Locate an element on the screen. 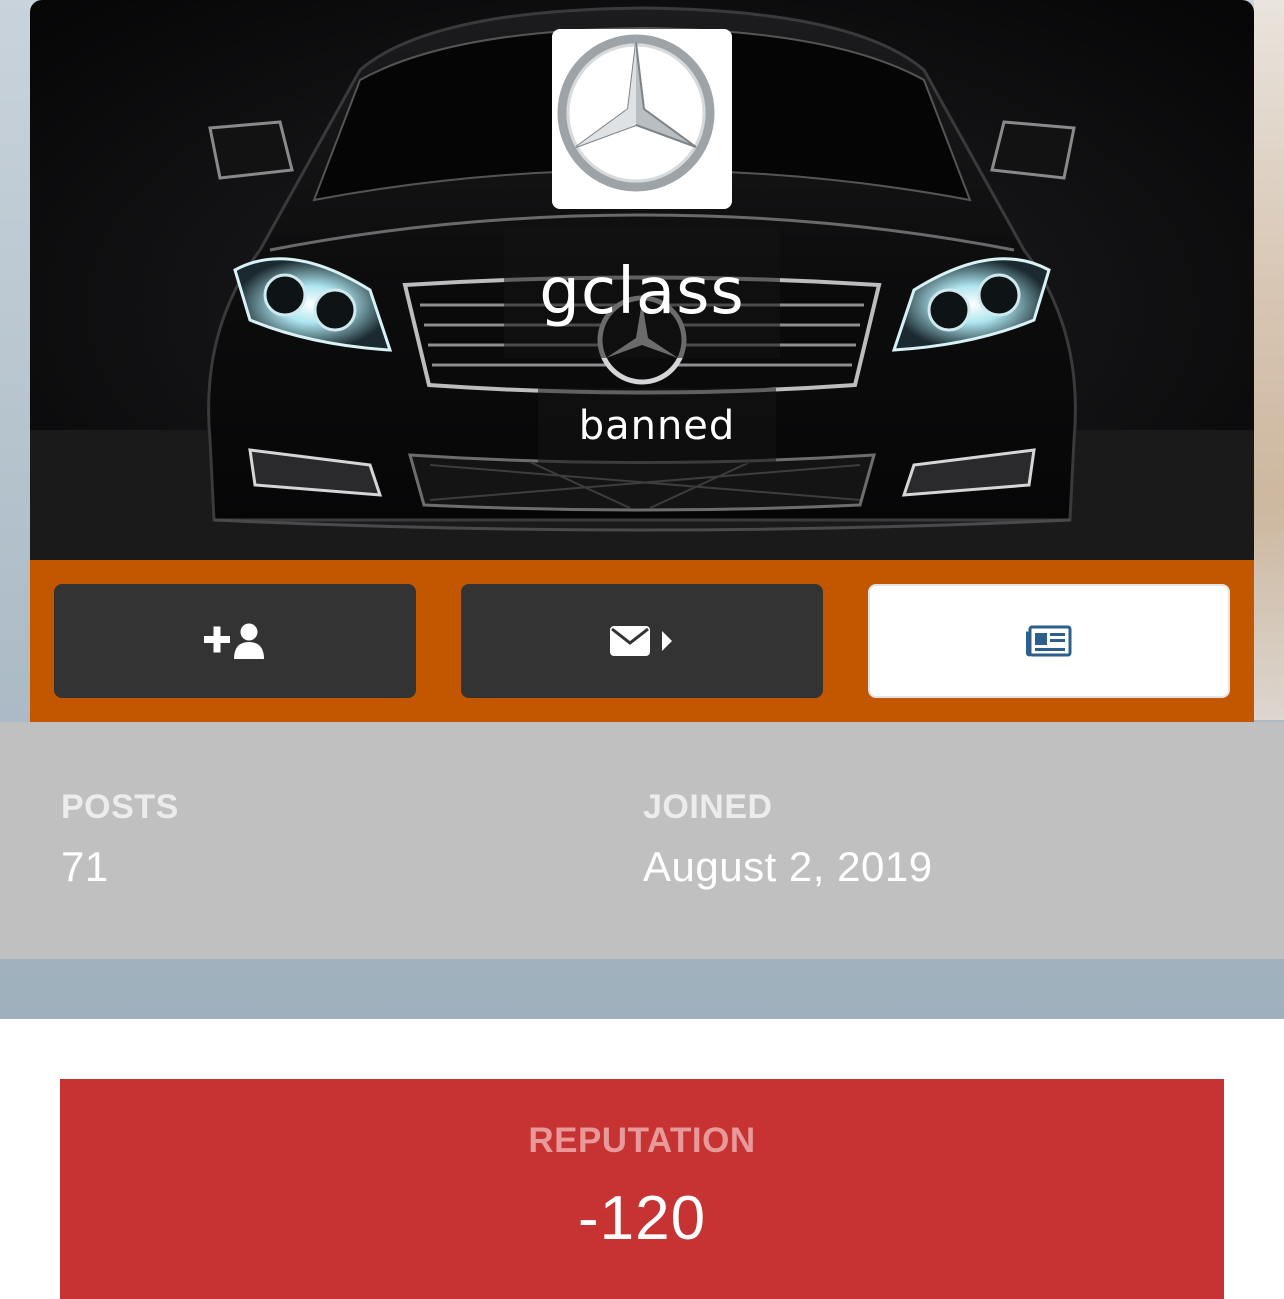  username: gclass is located at coordinates (642, 292).